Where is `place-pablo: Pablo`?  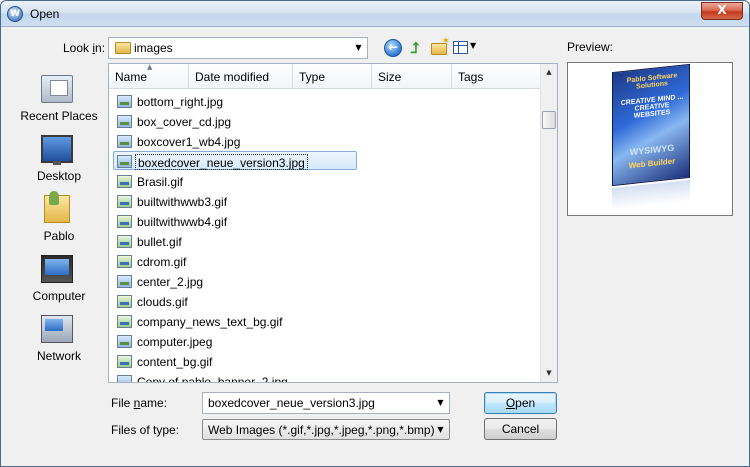
place-pablo: Pablo is located at coordinates (59, 217).